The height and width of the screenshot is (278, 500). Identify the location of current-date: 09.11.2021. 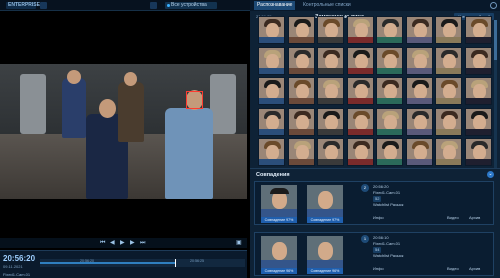
(13, 266).